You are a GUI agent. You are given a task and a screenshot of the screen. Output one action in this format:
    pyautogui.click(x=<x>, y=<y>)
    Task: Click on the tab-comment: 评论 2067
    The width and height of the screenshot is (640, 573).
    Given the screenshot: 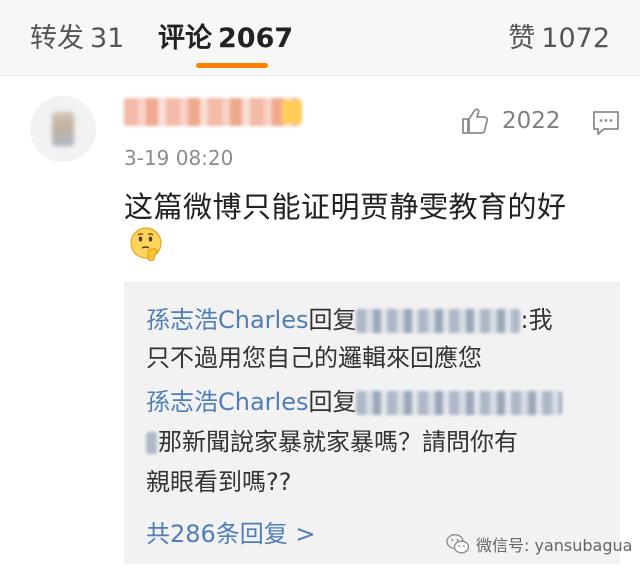 What is the action you would take?
    pyautogui.click(x=225, y=35)
    